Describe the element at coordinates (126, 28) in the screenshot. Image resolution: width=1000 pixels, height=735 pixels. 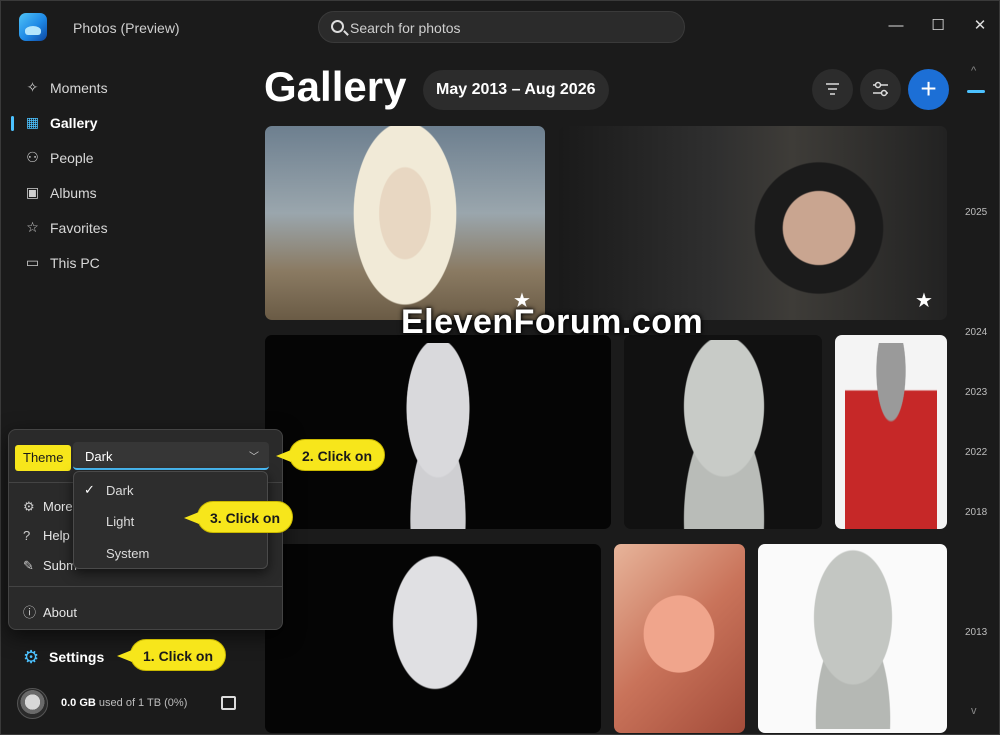
I see `app-title: Photos (Preview)` at that location.